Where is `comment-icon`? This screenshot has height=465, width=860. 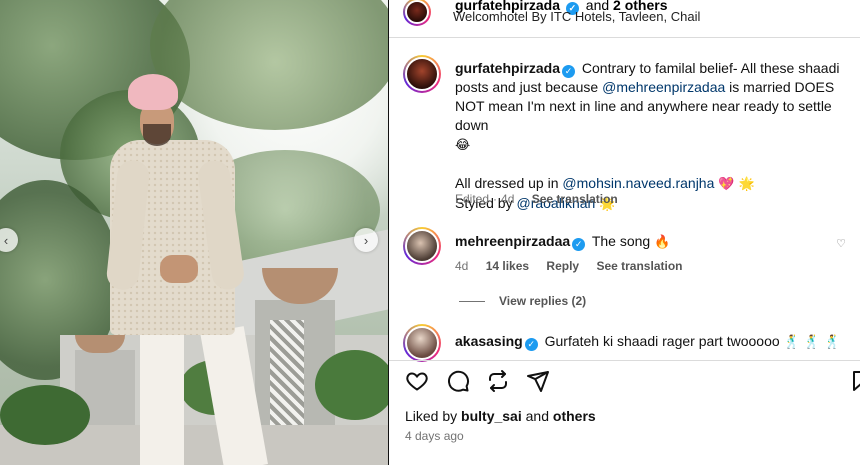
comment-icon is located at coordinates (458, 381).